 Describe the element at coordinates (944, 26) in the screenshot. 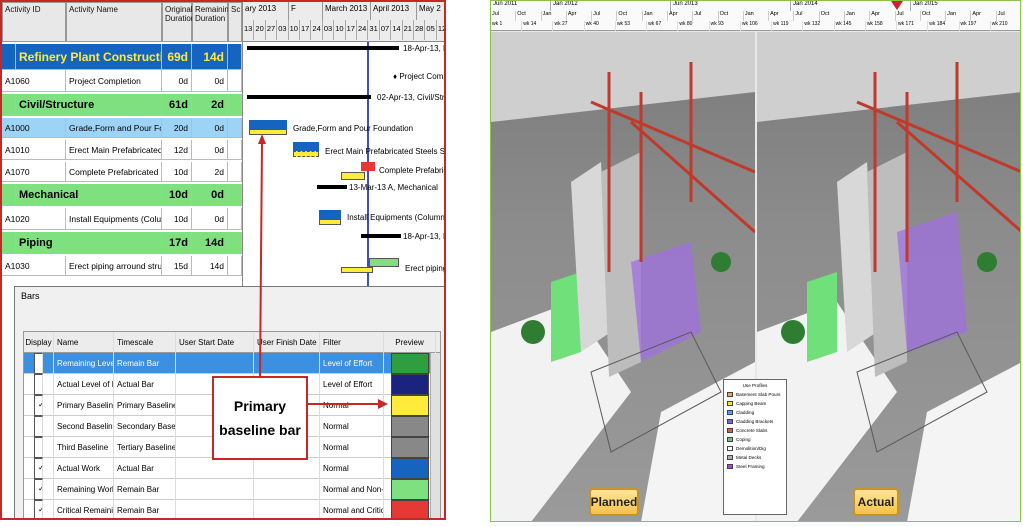

I see `timeline-week: wk 184` at that location.